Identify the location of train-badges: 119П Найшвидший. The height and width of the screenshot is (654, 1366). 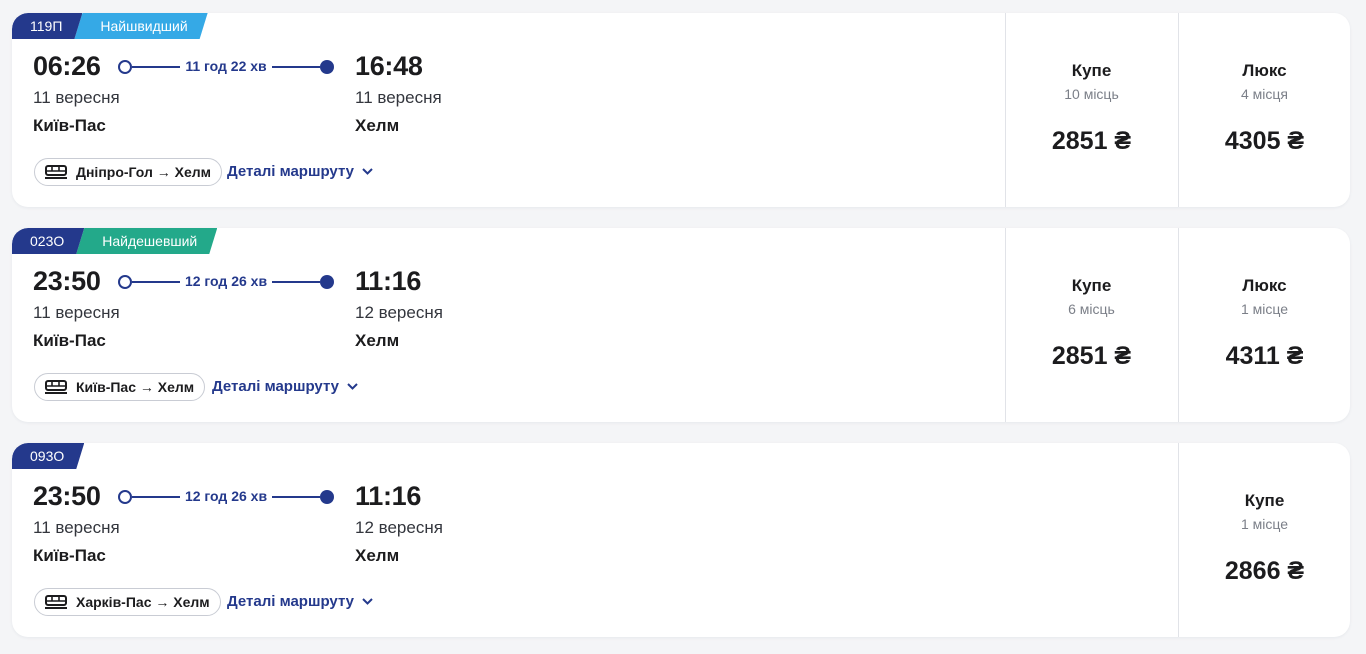
(110, 26).